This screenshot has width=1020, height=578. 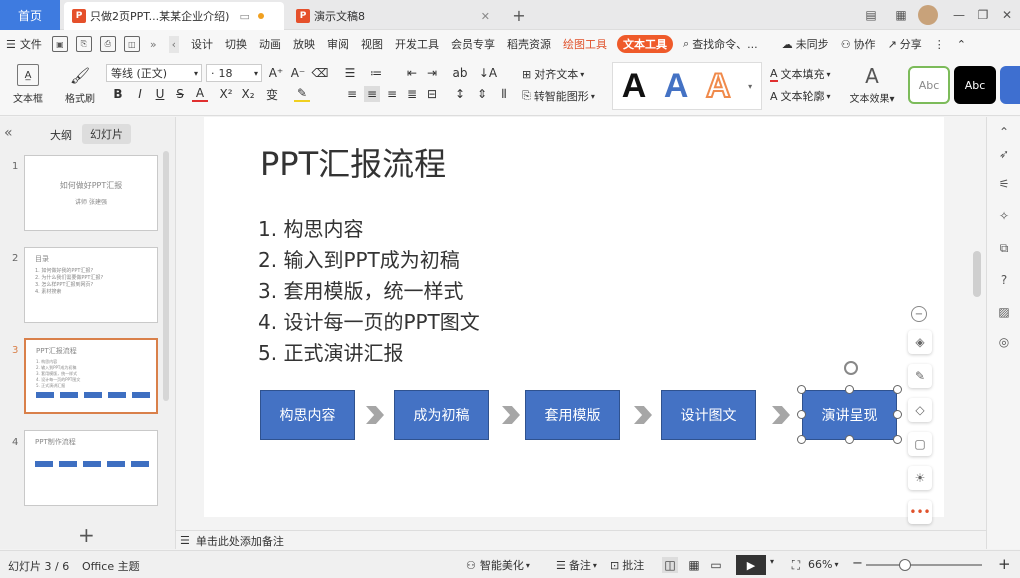 What do you see at coordinates (975, 85) in the screenshot?
I see `shape-style-abc-2: Abc` at bounding box center [975, 85].